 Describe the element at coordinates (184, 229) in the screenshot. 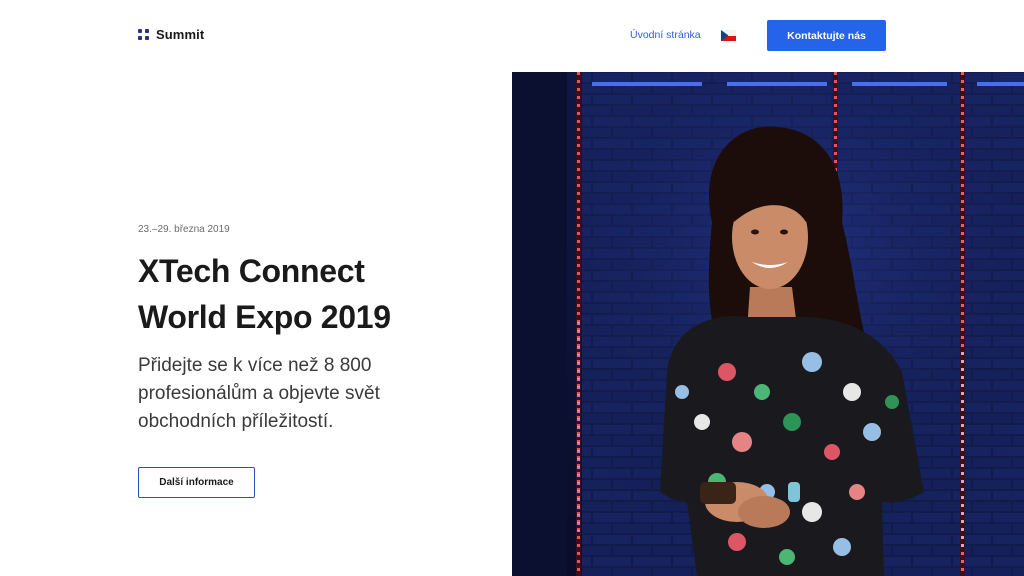

I see `event-date: 23.–29. března 2019` at that location.